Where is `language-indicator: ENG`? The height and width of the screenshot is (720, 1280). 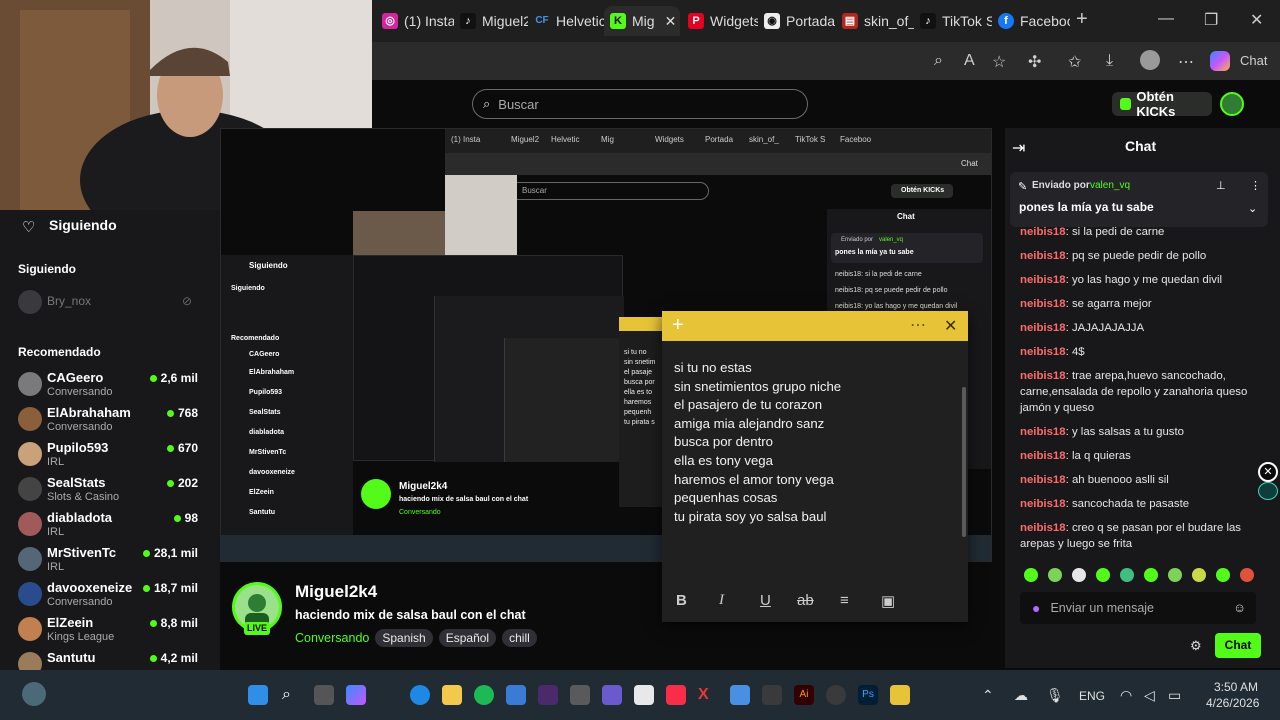
language-indicator: ENG is located at coordinates (1092, 696).